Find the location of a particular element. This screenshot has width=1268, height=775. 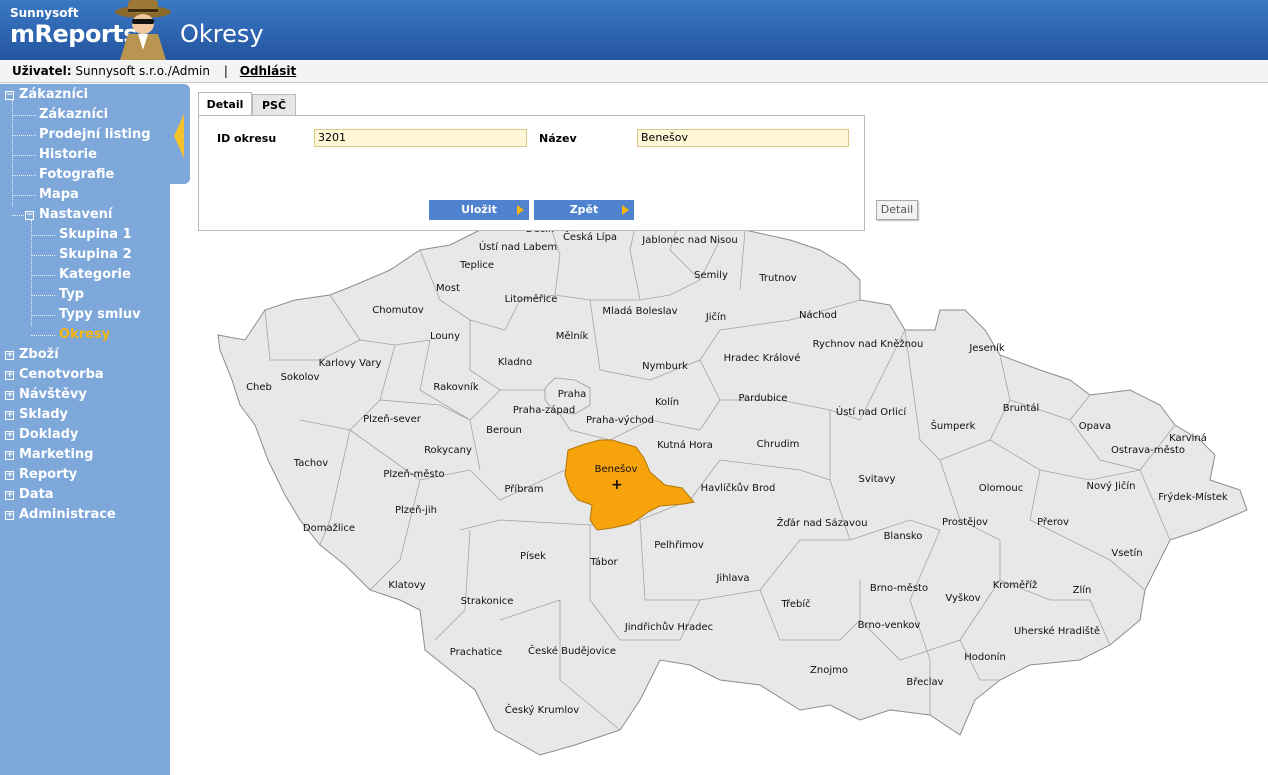

district-label: Bruntál is located at coordinates (1021, 408).